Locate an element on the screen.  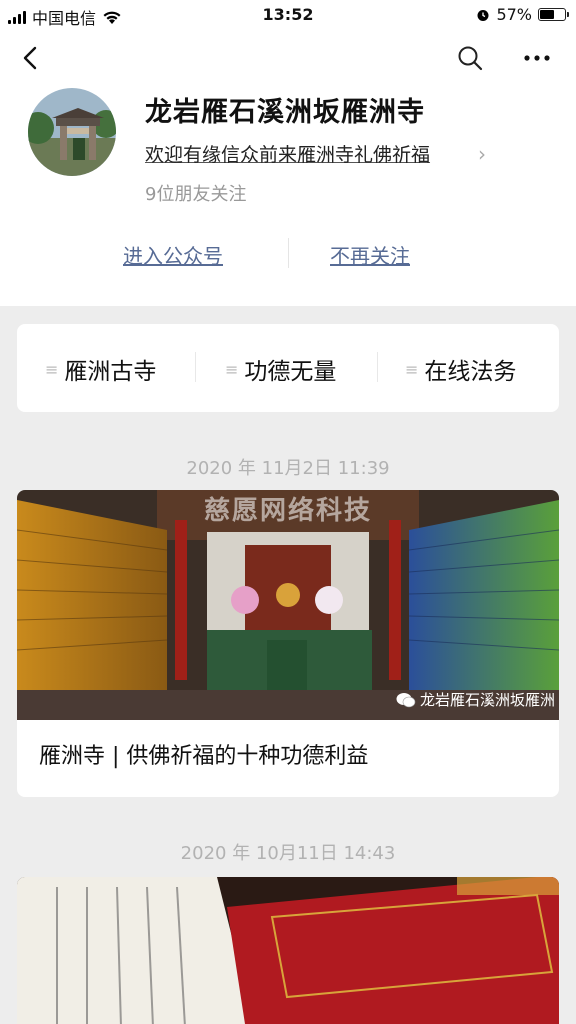
cover-source-watermark: 龙岩雁石溪洲坂雁洲 is located at coordinates (475, 699).